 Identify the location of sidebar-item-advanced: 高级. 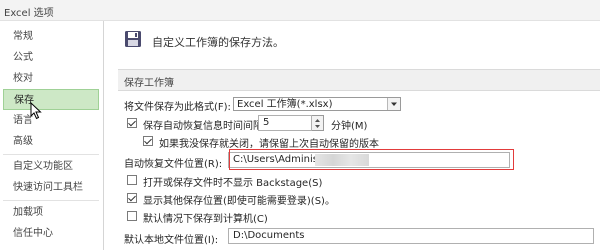
(51, 141).